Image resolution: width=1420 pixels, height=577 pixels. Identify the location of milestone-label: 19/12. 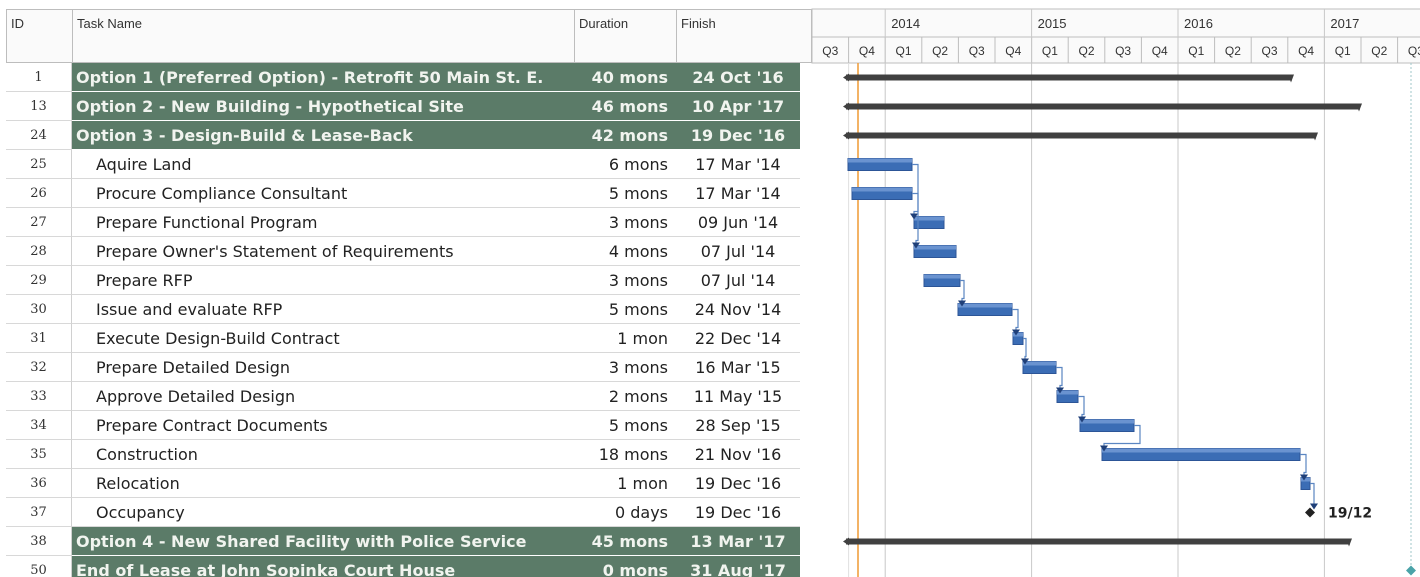
(1350, 514).